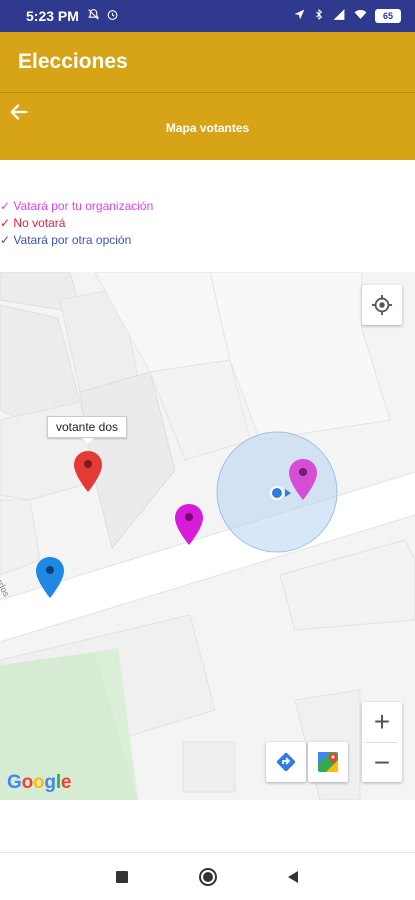  What do you see at coordinates (299, 16) in the screenshot?
I see `location-arrow-icon` at bounding box center [299, 16].